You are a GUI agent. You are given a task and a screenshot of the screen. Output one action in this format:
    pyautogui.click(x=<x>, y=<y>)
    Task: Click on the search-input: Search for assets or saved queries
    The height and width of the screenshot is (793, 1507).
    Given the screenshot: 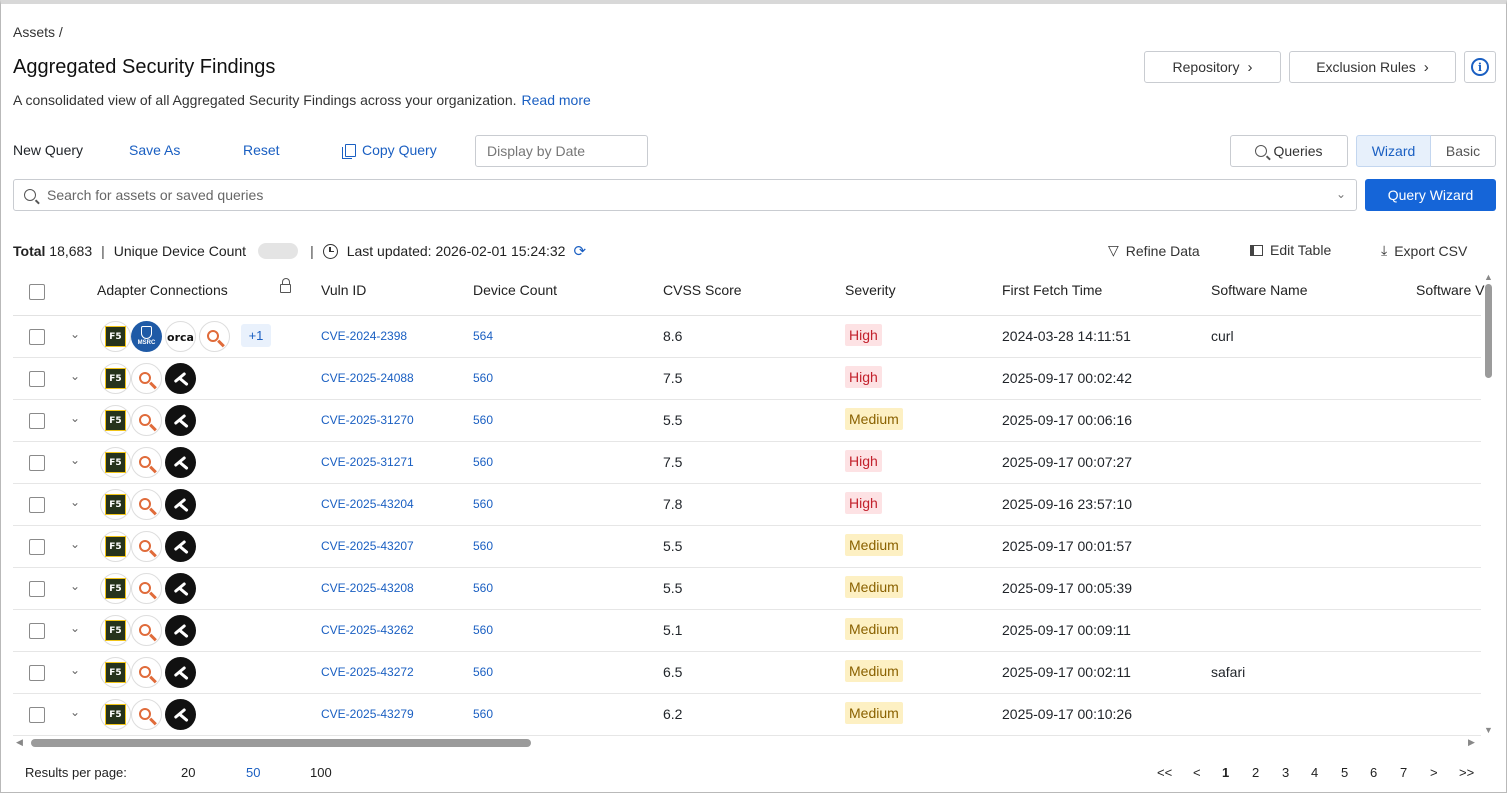 What is the action you would take?
    pyautogui.click(x=155, y=195)
    